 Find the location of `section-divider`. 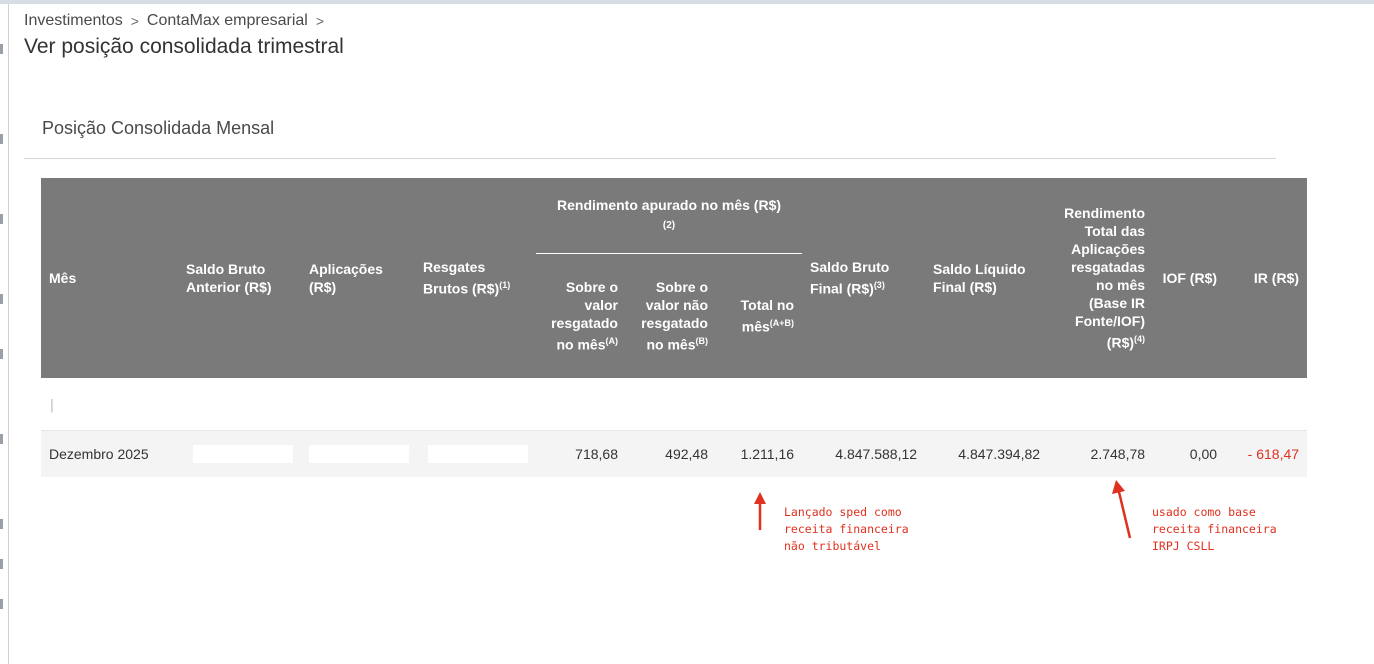

section-divider is located at coordinates (650, 158).